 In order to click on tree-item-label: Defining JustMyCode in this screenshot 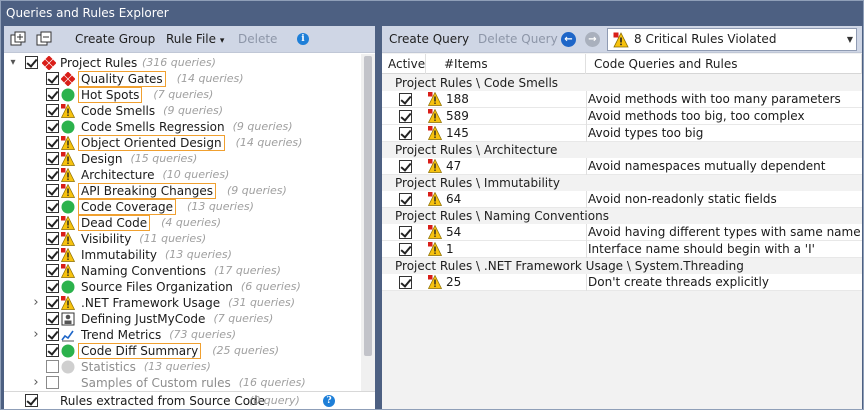, I will do `click(143, 319)`.